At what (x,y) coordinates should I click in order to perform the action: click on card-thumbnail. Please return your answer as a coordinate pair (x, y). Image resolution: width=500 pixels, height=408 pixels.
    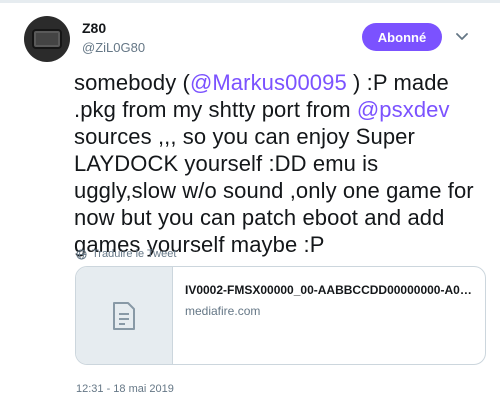
    Looking at the image, I should click on (124, 315).